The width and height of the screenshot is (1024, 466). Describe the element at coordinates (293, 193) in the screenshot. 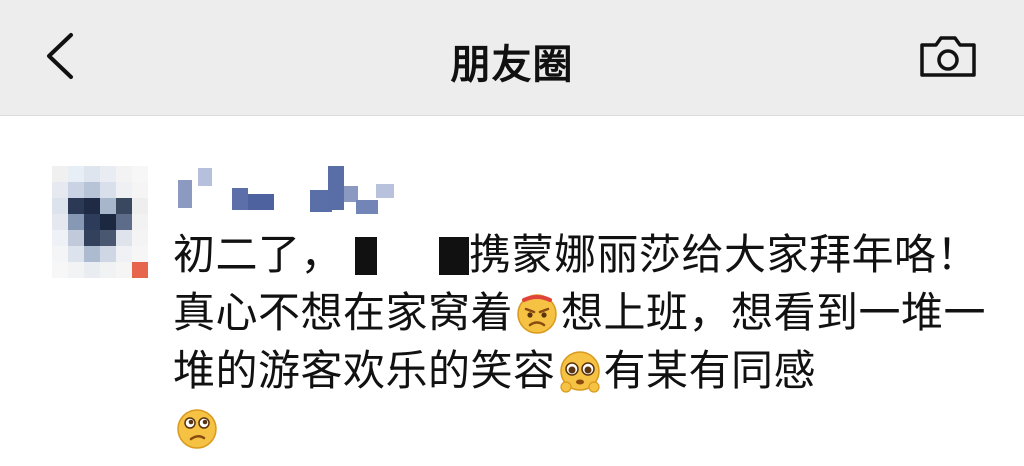

I see `username` at that location.